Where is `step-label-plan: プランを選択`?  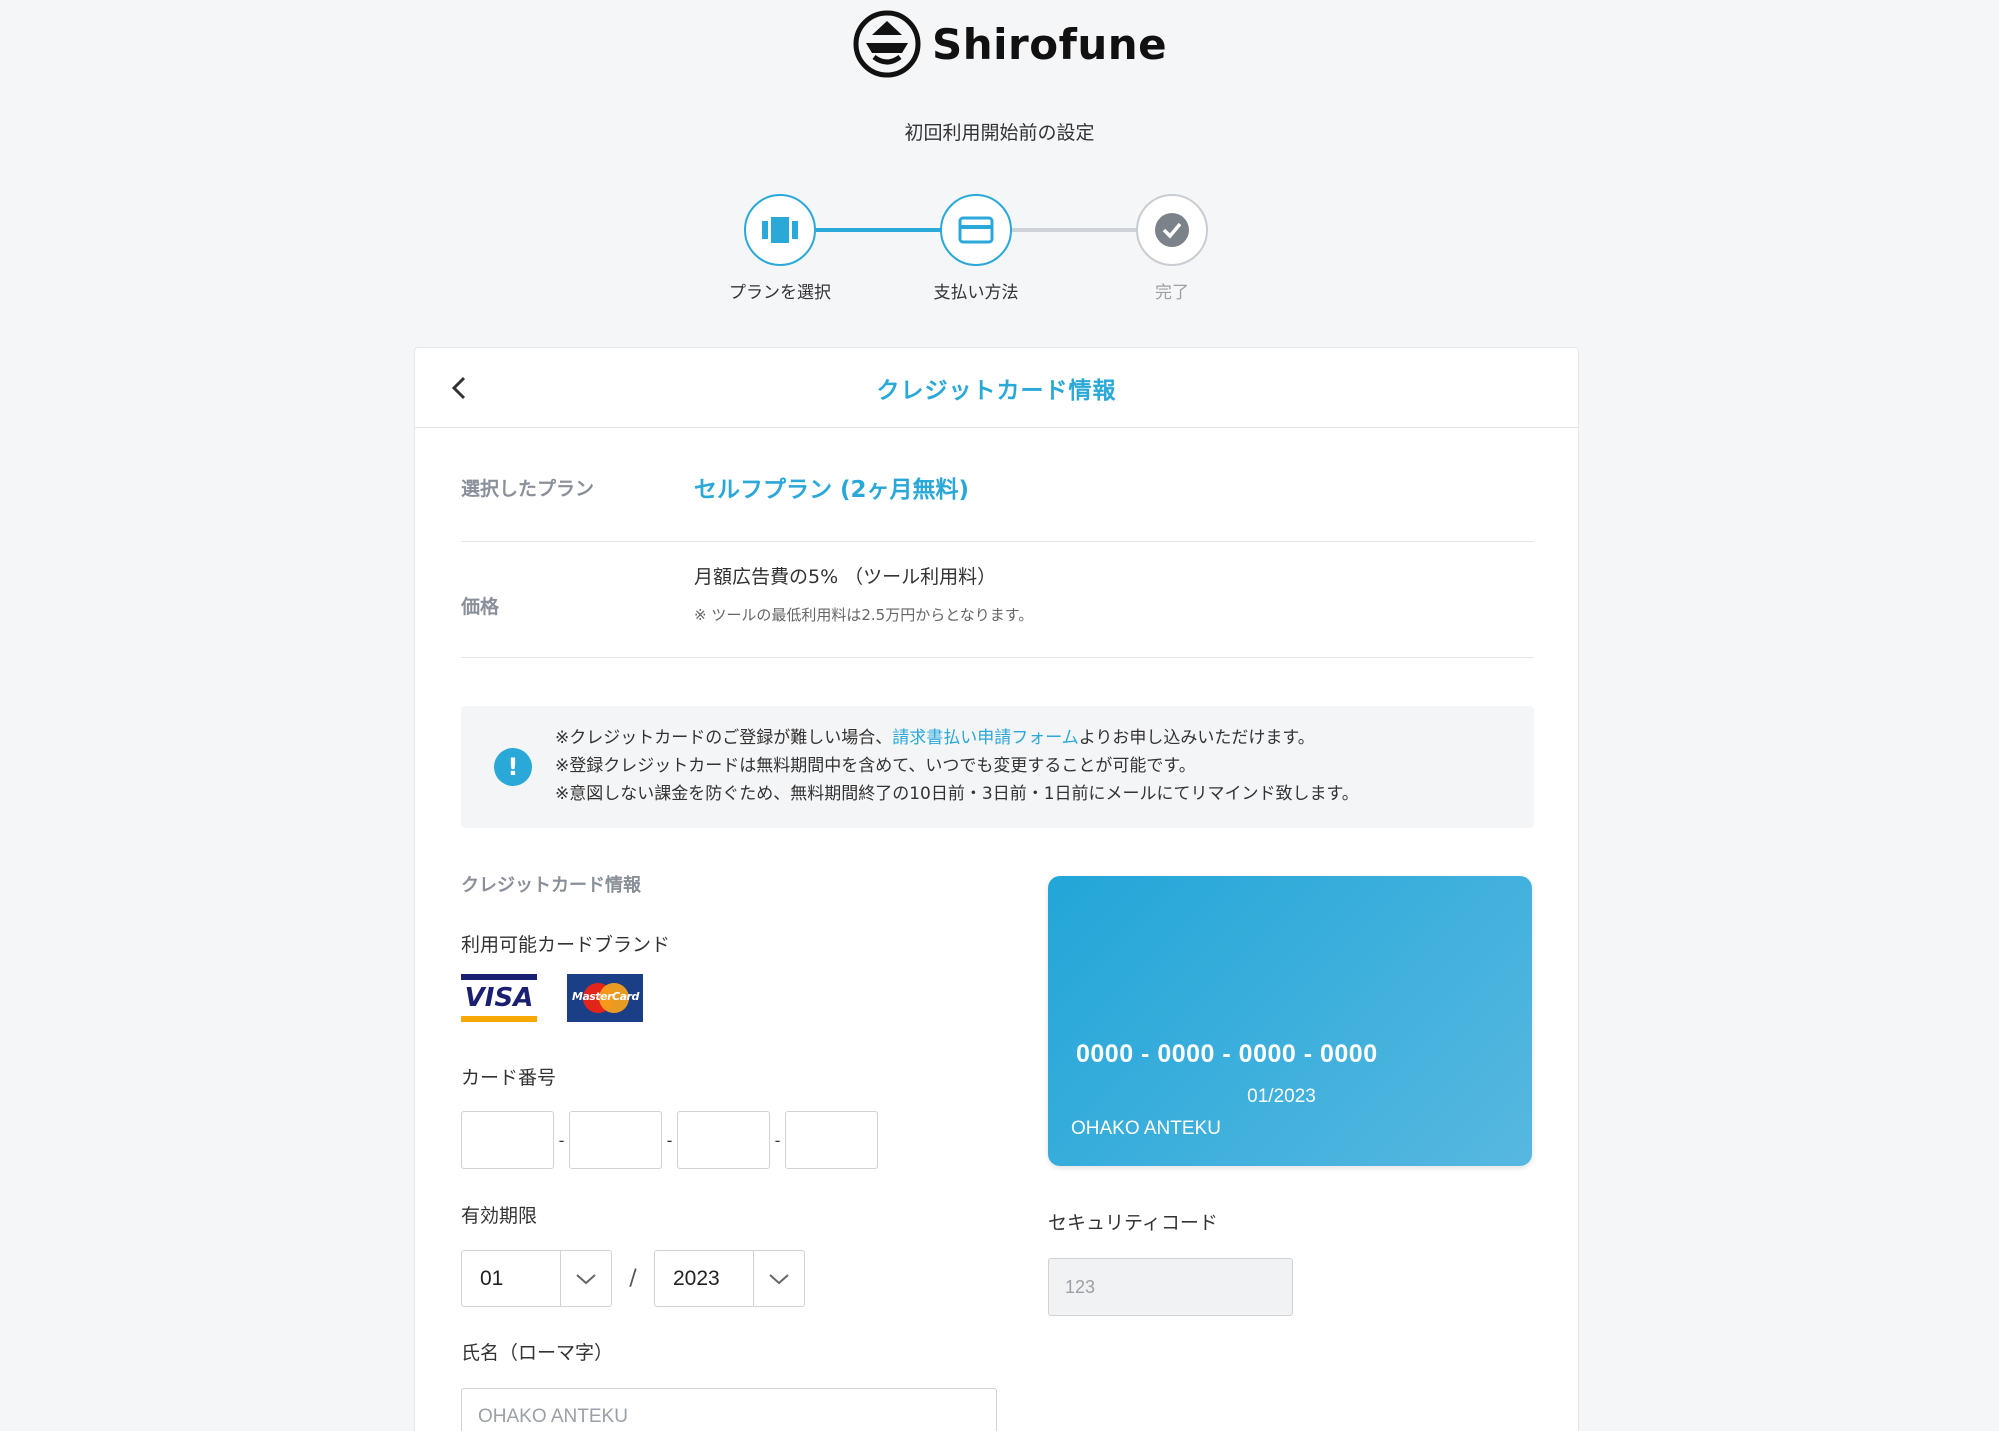 step-label-plan: プランを選択 is located at coordinates (780, 293).